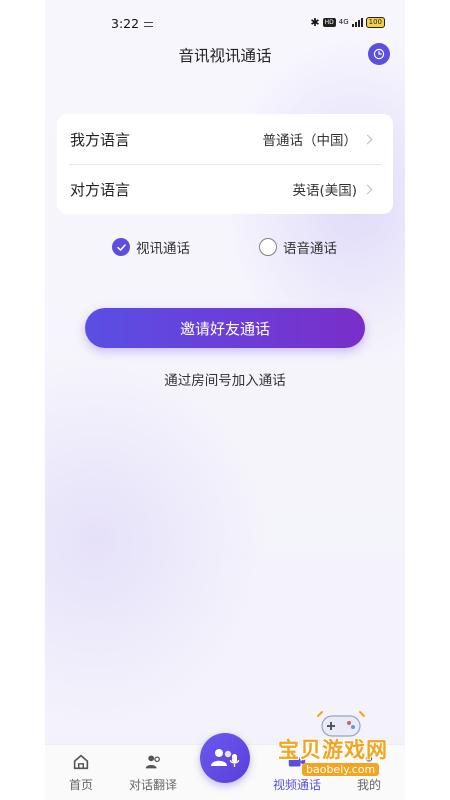 The width and height of the screenshot is (450, 800). I want to click on group-microphone-icon, so click(225, 758).